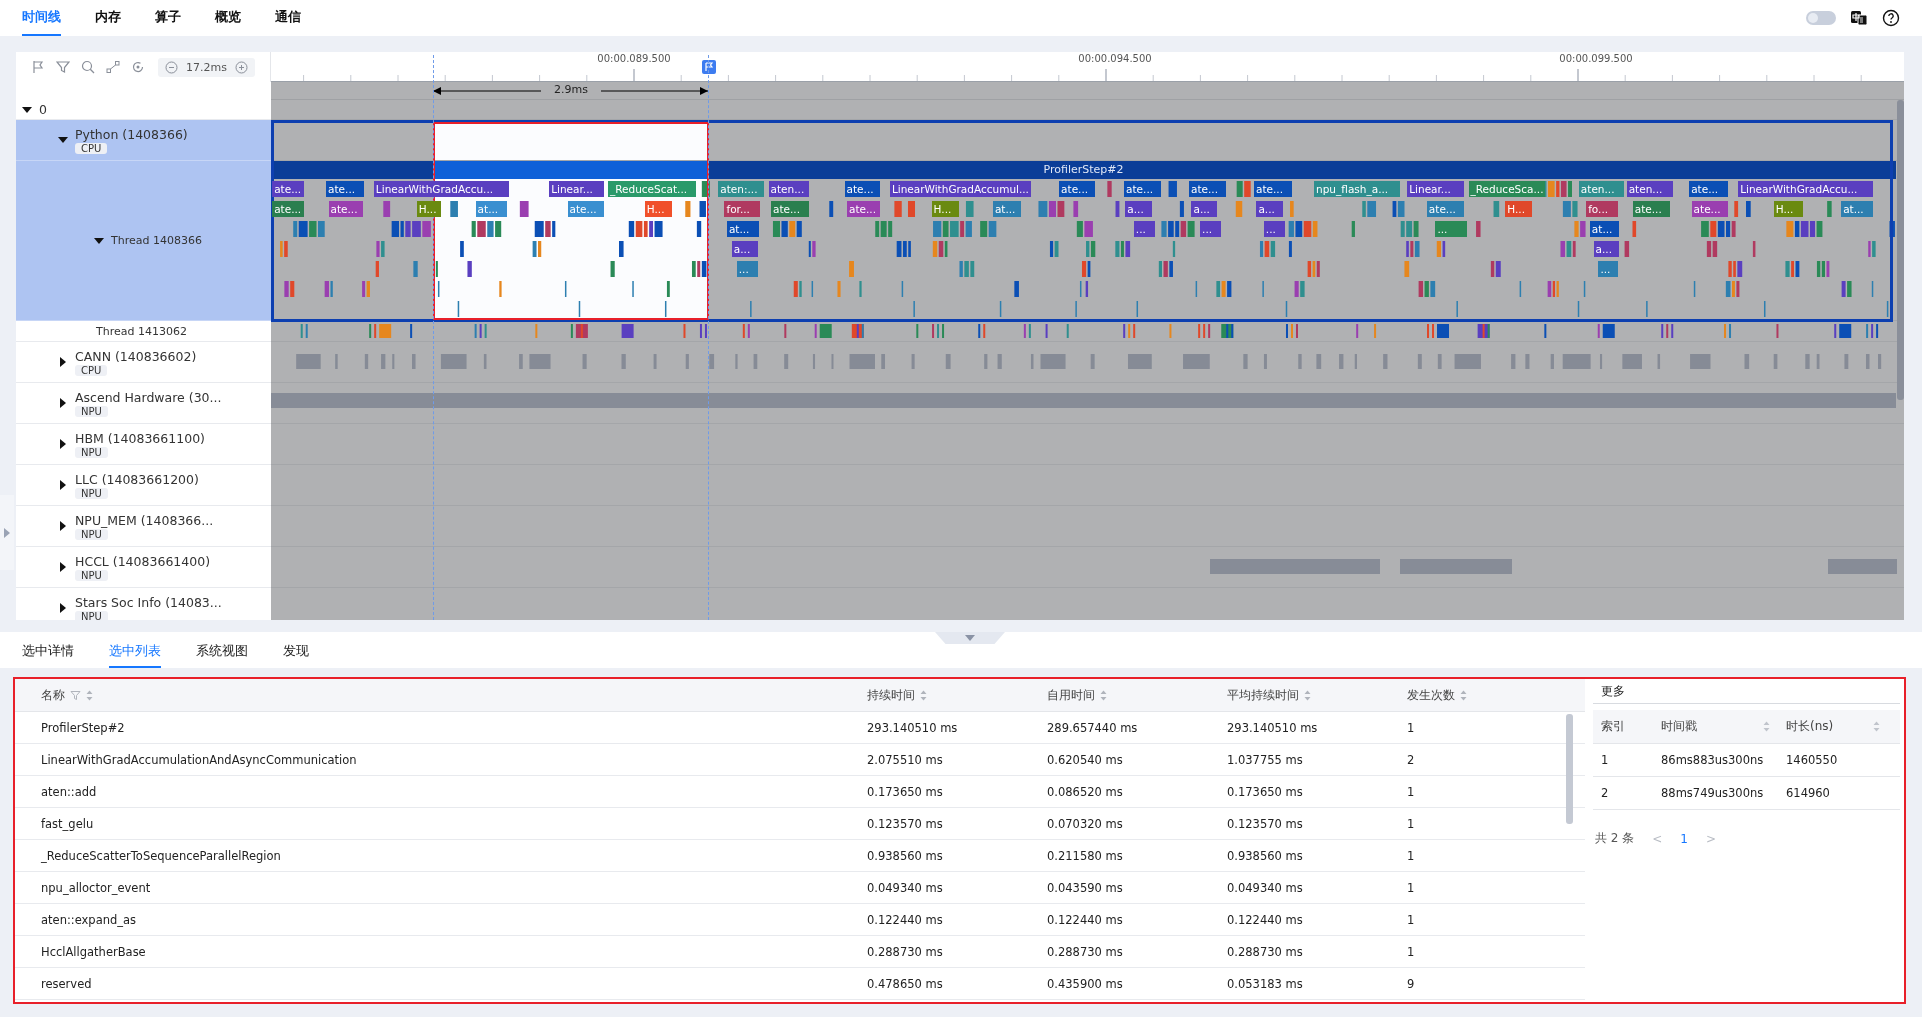  What do you see at coordinates (48, 652) in the screenshot?
I see `panel-tab: 选中详情` at bounding box center [48, 652].